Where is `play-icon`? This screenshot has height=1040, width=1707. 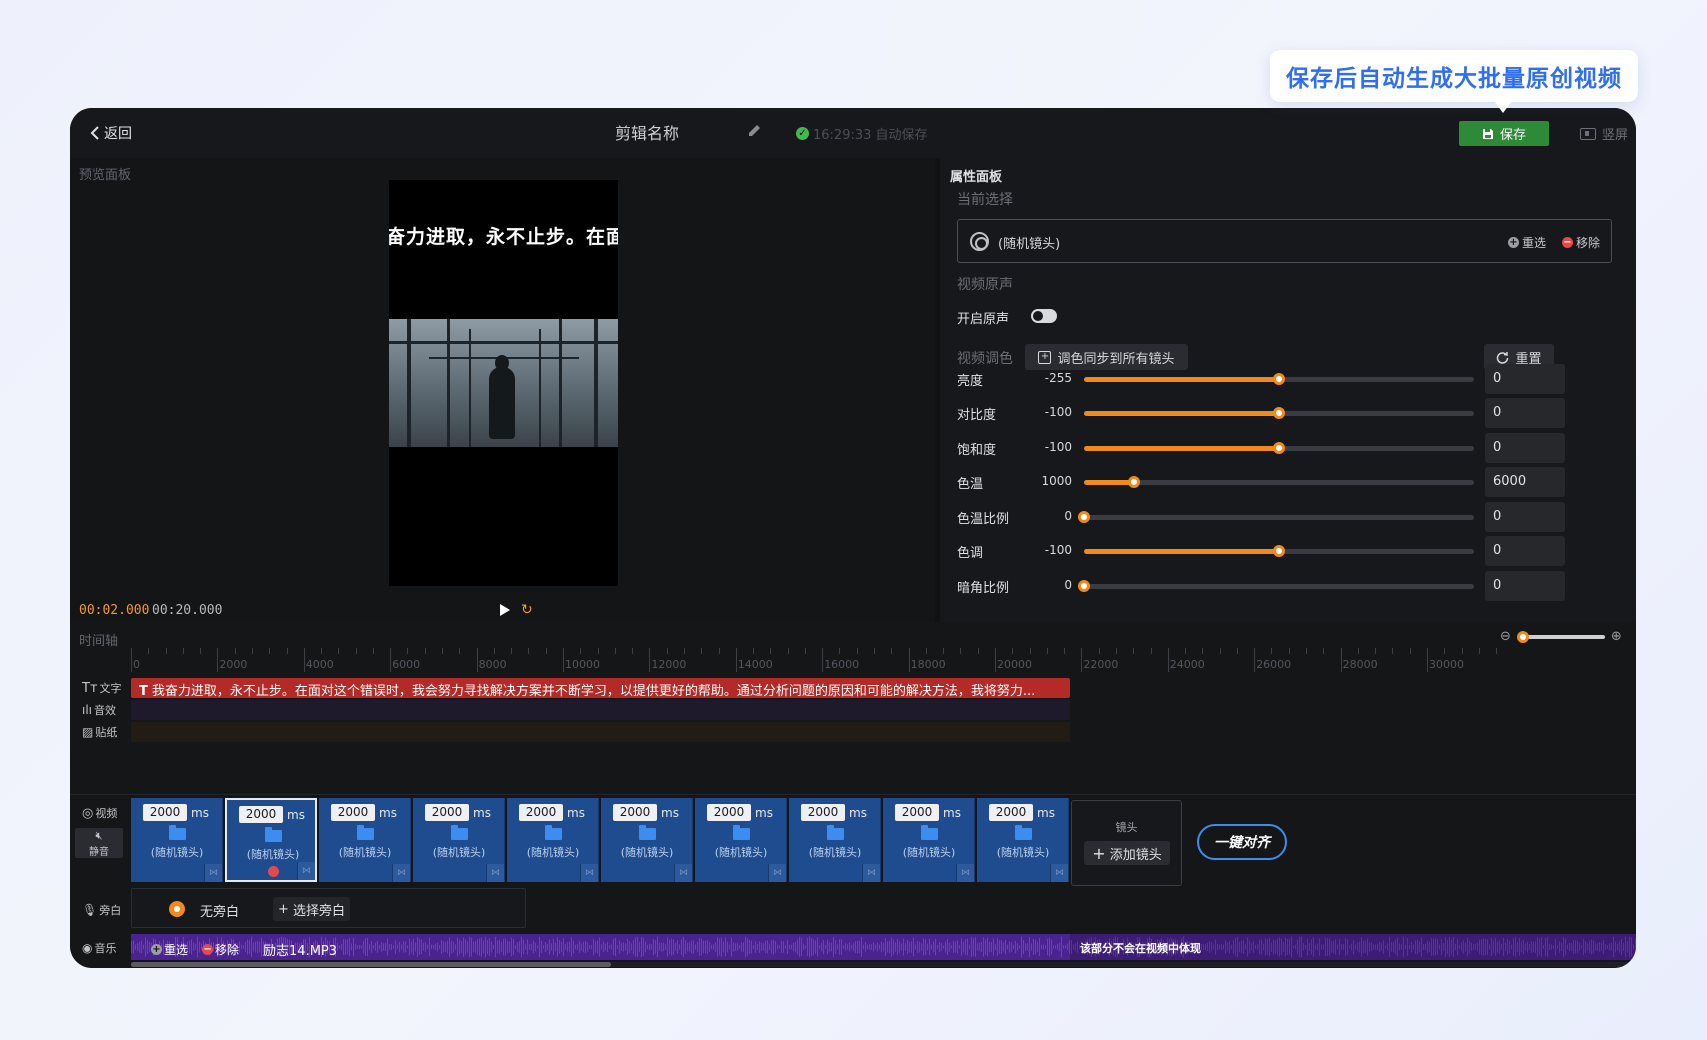
play-icon is located at coordinates (505, 610).